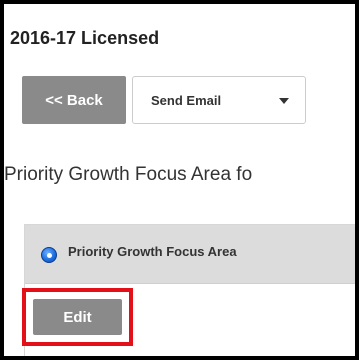  Describe the element at coordinates (85, 38) in the screenshot. I see `page-title: 2016-17 Licensed` at that location.